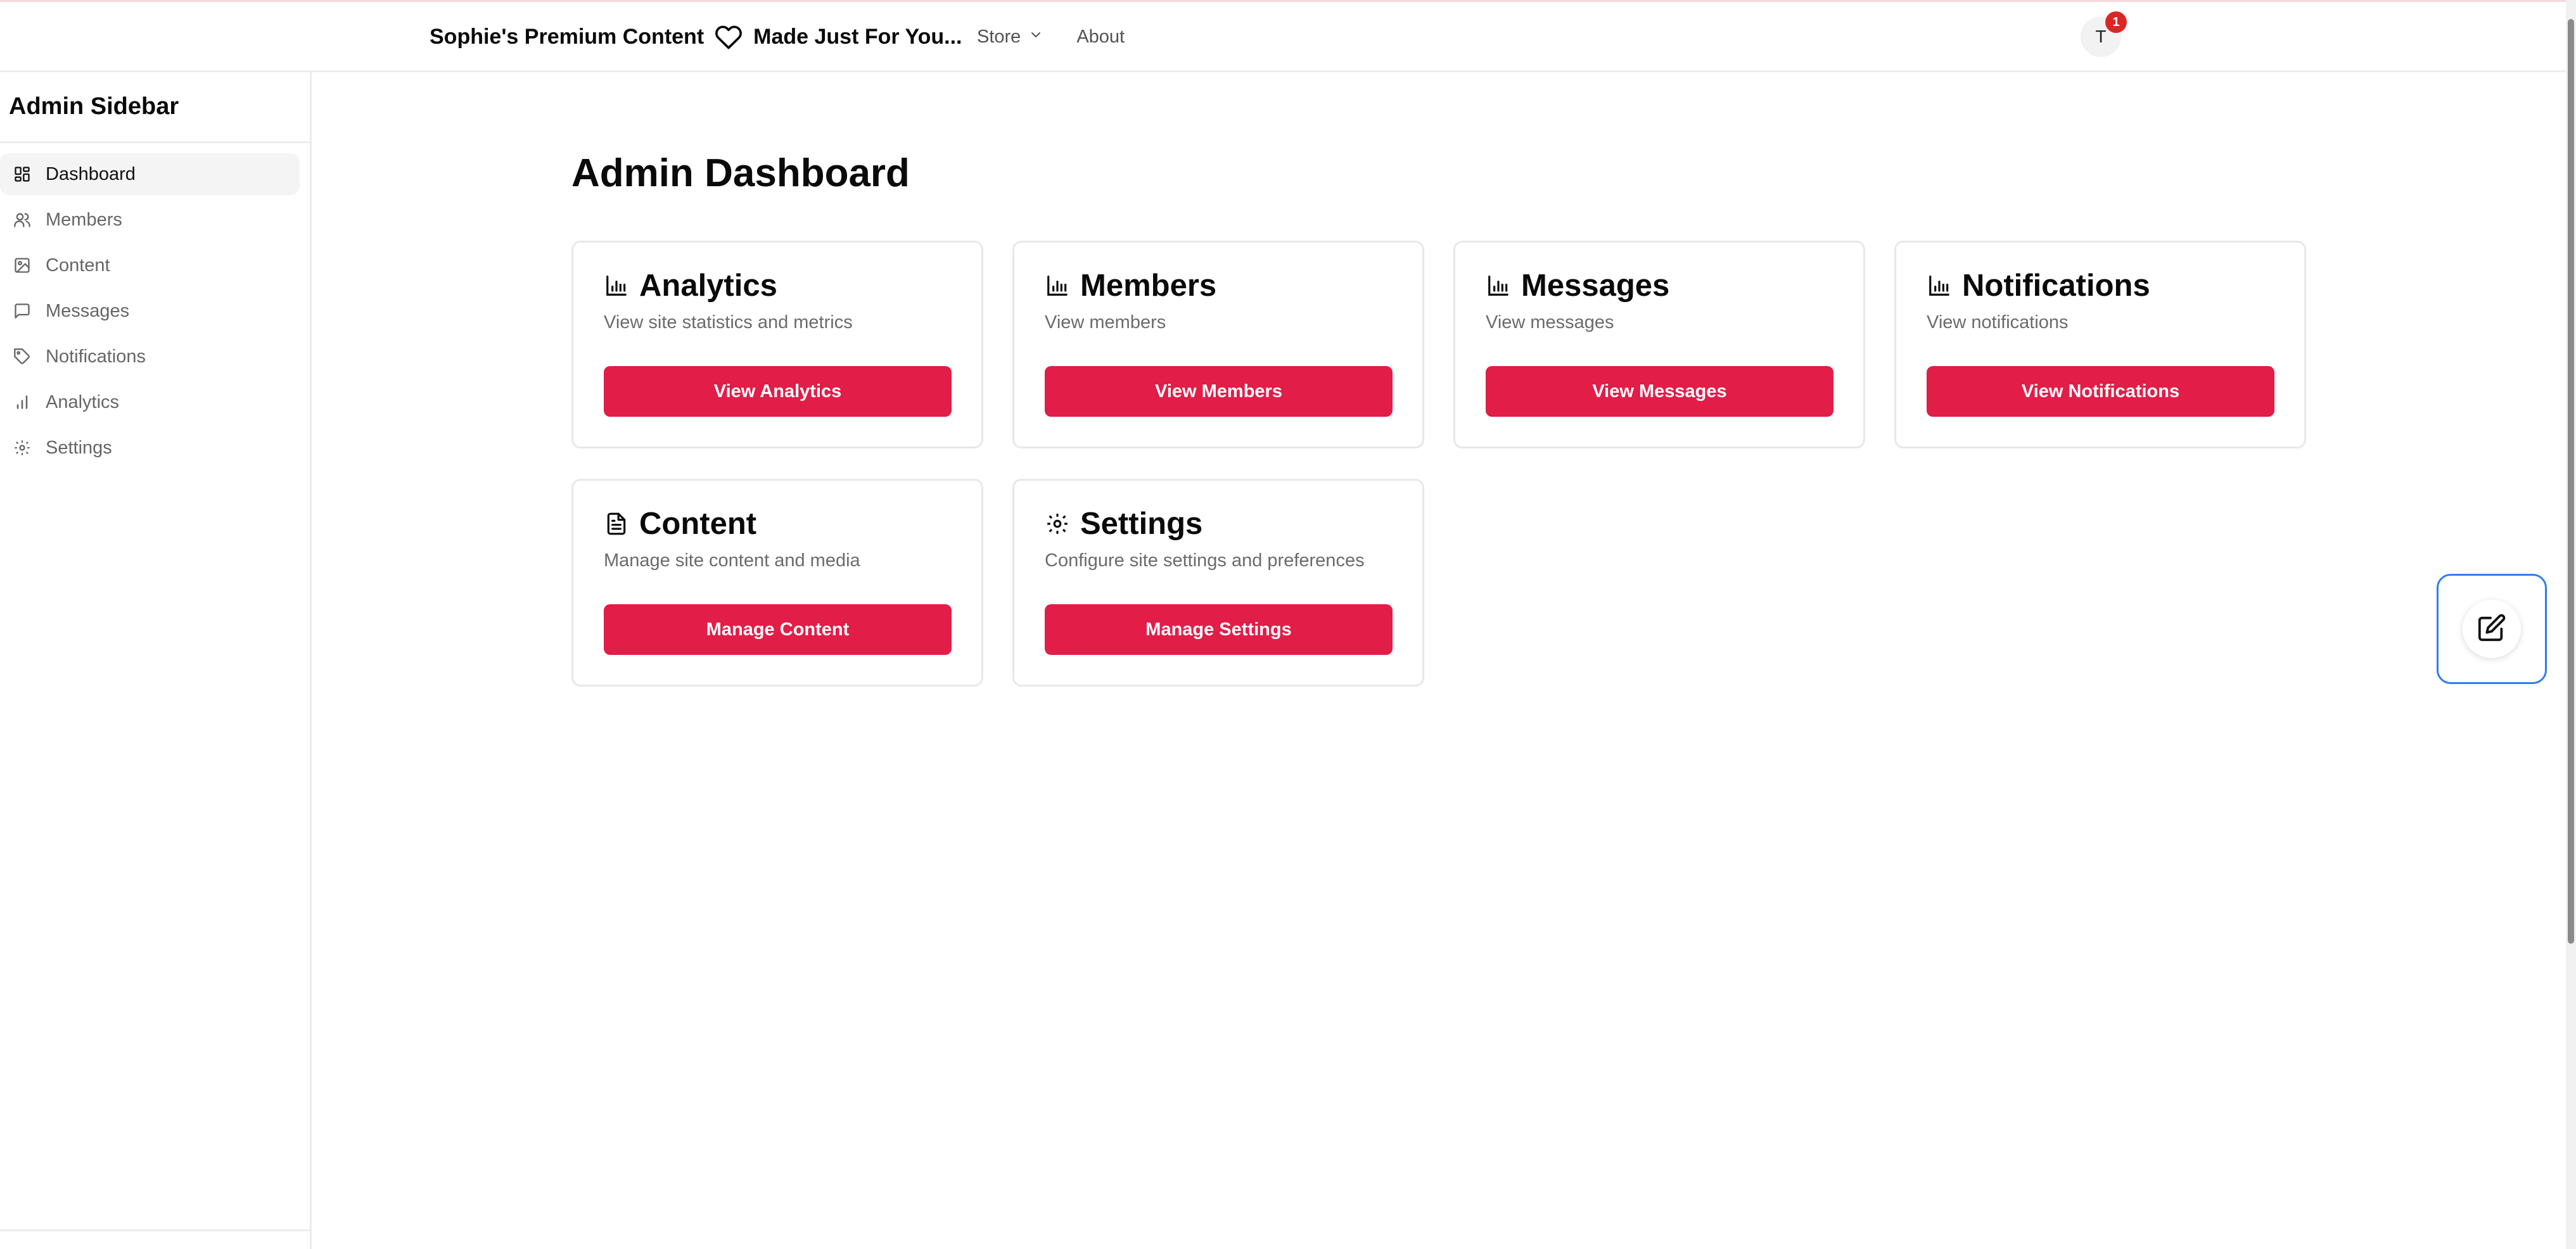  I want to click on edit-icon, so click(2491, 629).